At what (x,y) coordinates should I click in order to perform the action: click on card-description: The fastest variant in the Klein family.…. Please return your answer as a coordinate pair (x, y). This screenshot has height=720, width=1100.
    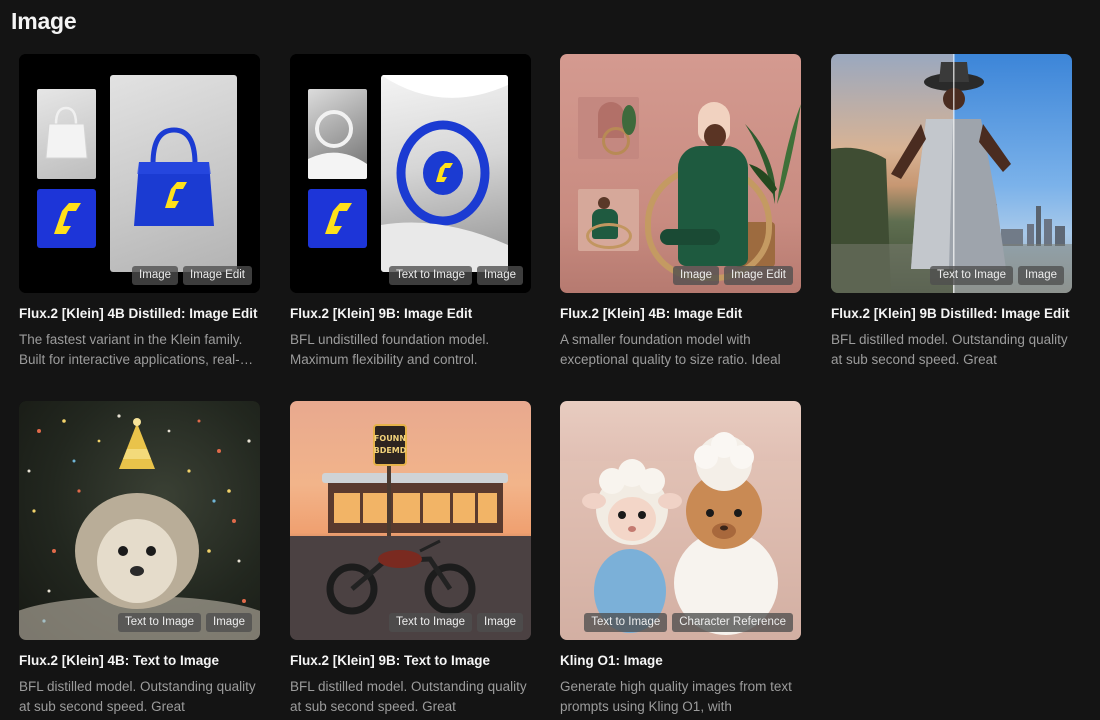
    Looking at the image, I should click on (131, 349).